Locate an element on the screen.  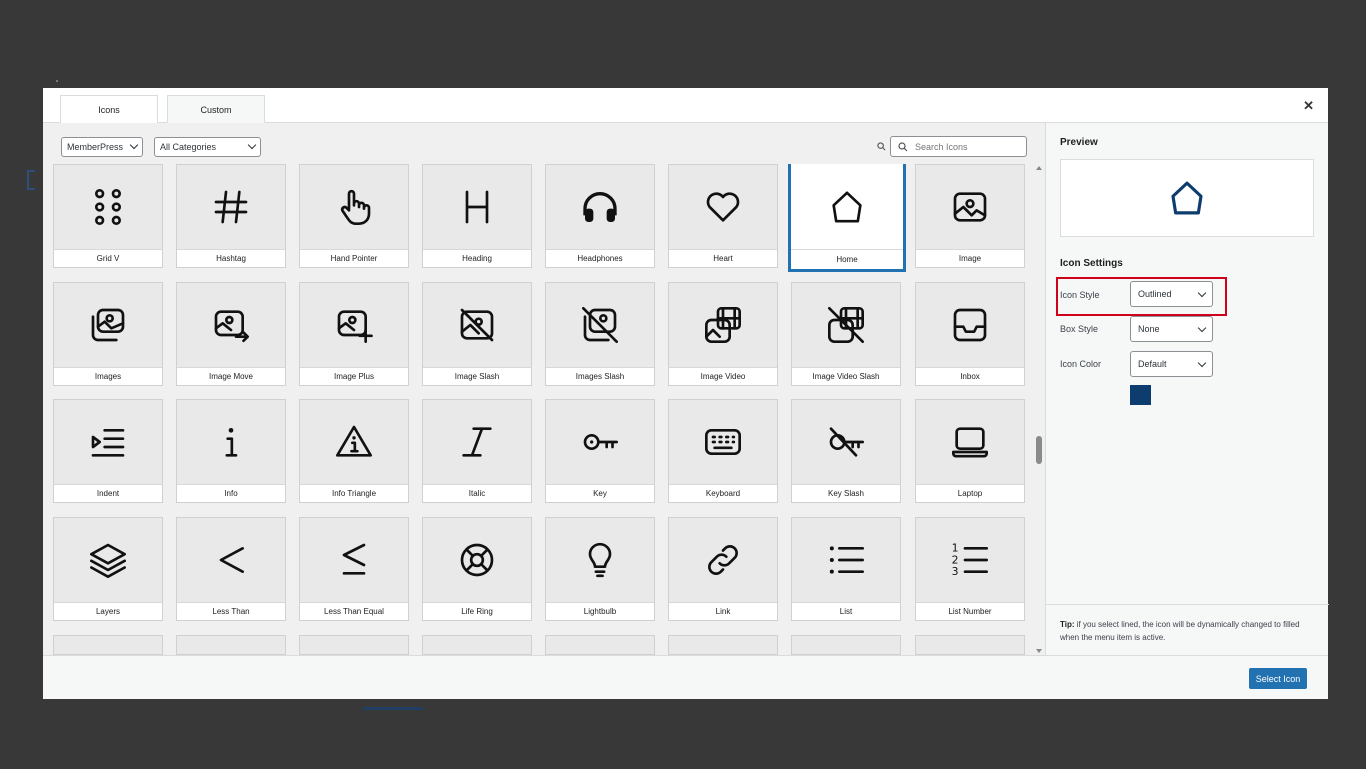
icon-label: Key is located at coordinates (600, 493).